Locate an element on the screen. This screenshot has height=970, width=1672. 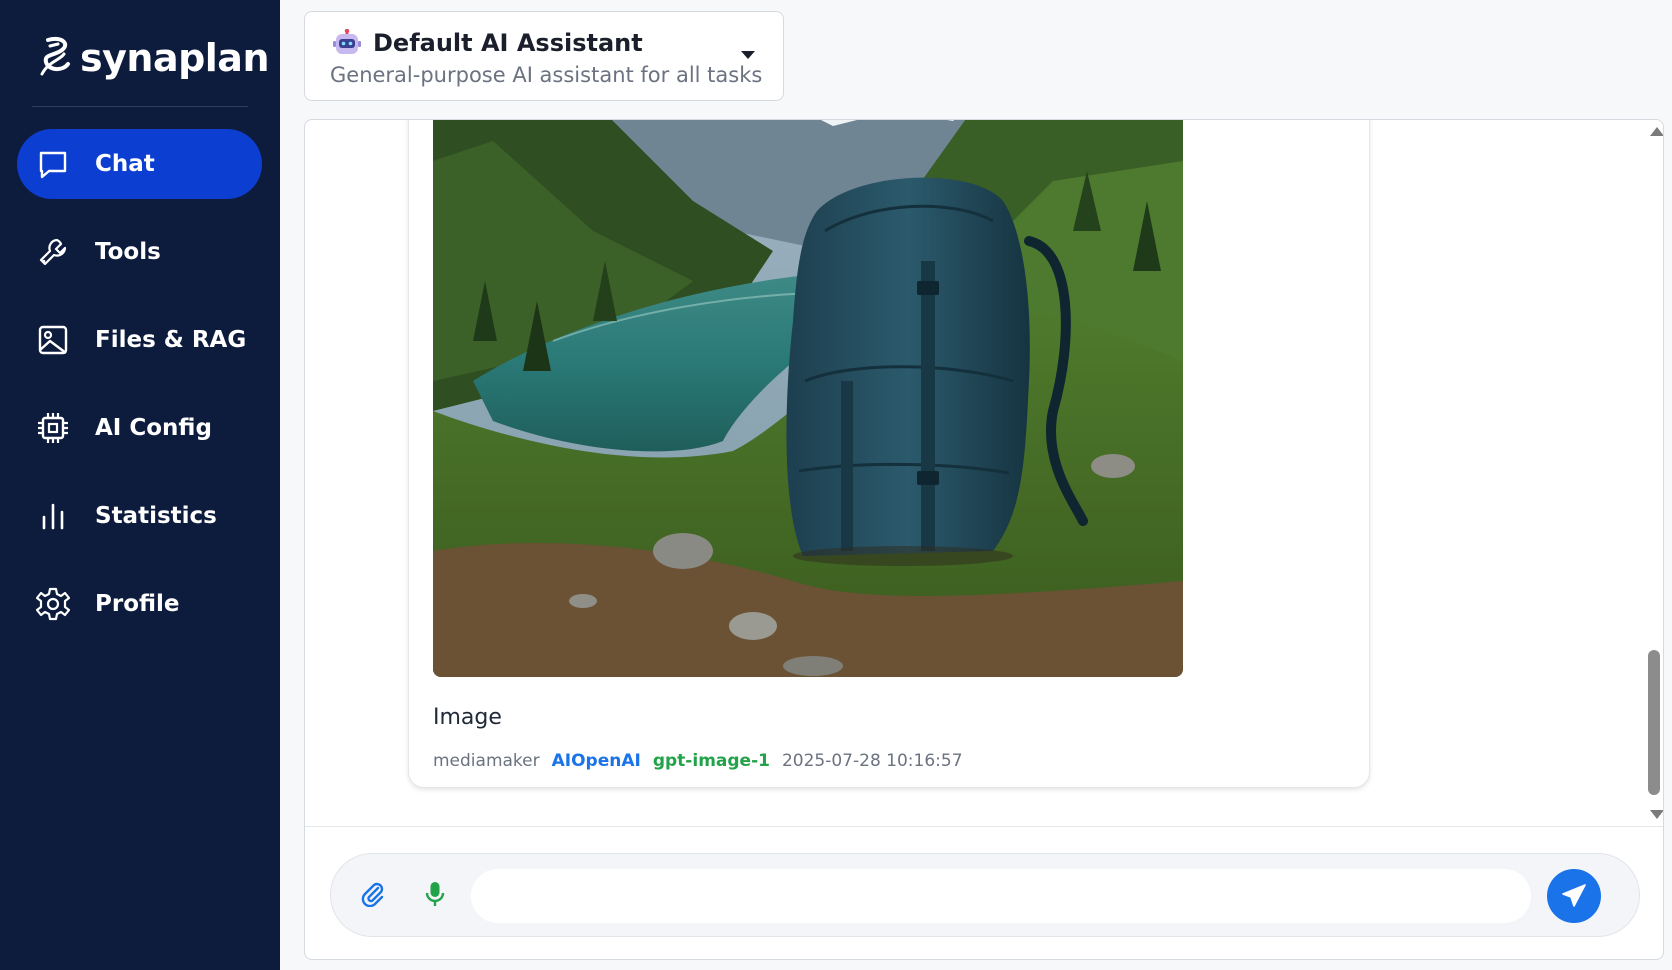
meta-timestamp: 2025-07-28 10:16:57 is located at coordinates (872, 761).